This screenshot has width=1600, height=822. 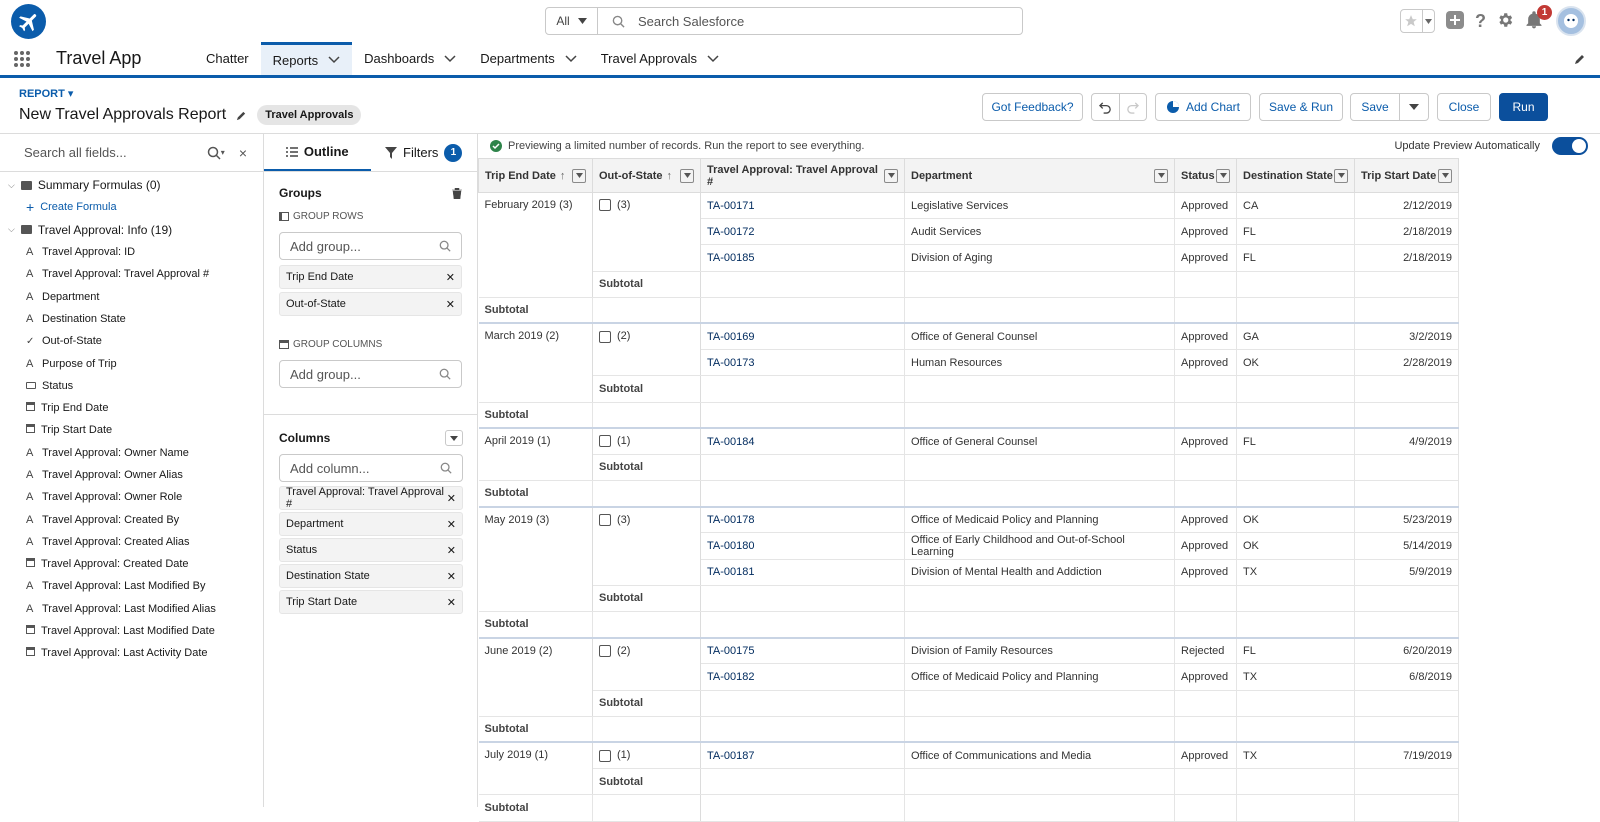 What do you see at coordinates (1133, 107) in the screenshot?
I see `redo-icon` at bounding box center [1133, 107].